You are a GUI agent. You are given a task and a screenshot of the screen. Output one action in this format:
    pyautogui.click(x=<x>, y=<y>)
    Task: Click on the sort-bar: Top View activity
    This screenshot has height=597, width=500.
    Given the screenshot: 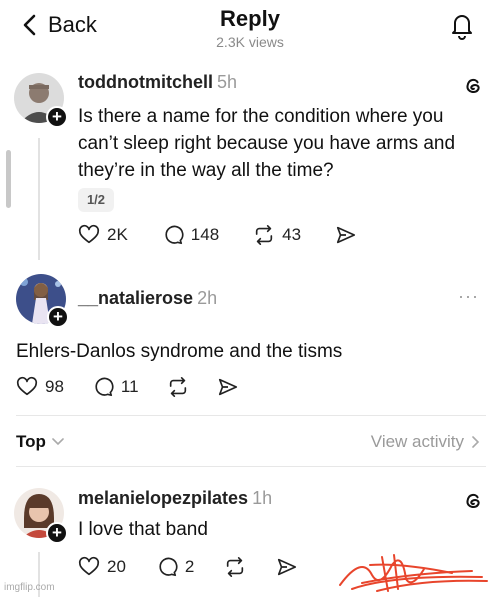 What is the action you would take?
    pyautogui.click(x=250, y=442)
    